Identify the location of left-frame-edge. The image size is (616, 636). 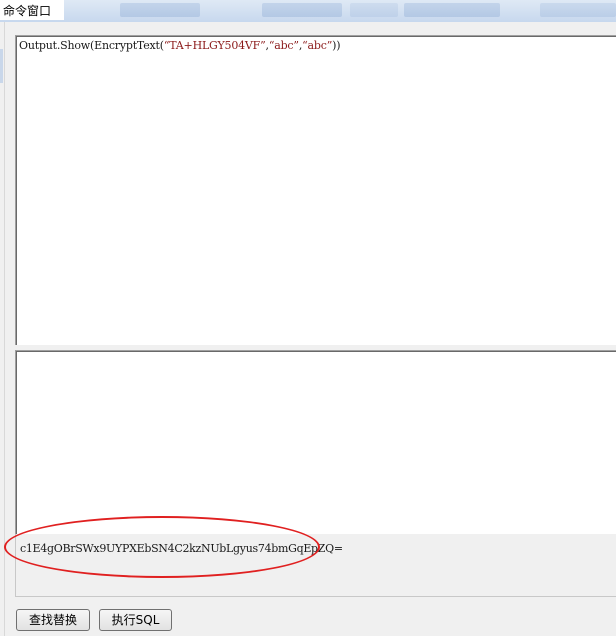
(2, 329).